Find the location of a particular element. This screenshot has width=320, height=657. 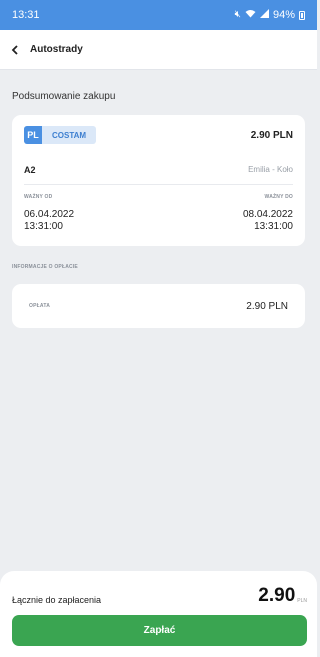

plate-country: PL is located at coordinates (33, 135).